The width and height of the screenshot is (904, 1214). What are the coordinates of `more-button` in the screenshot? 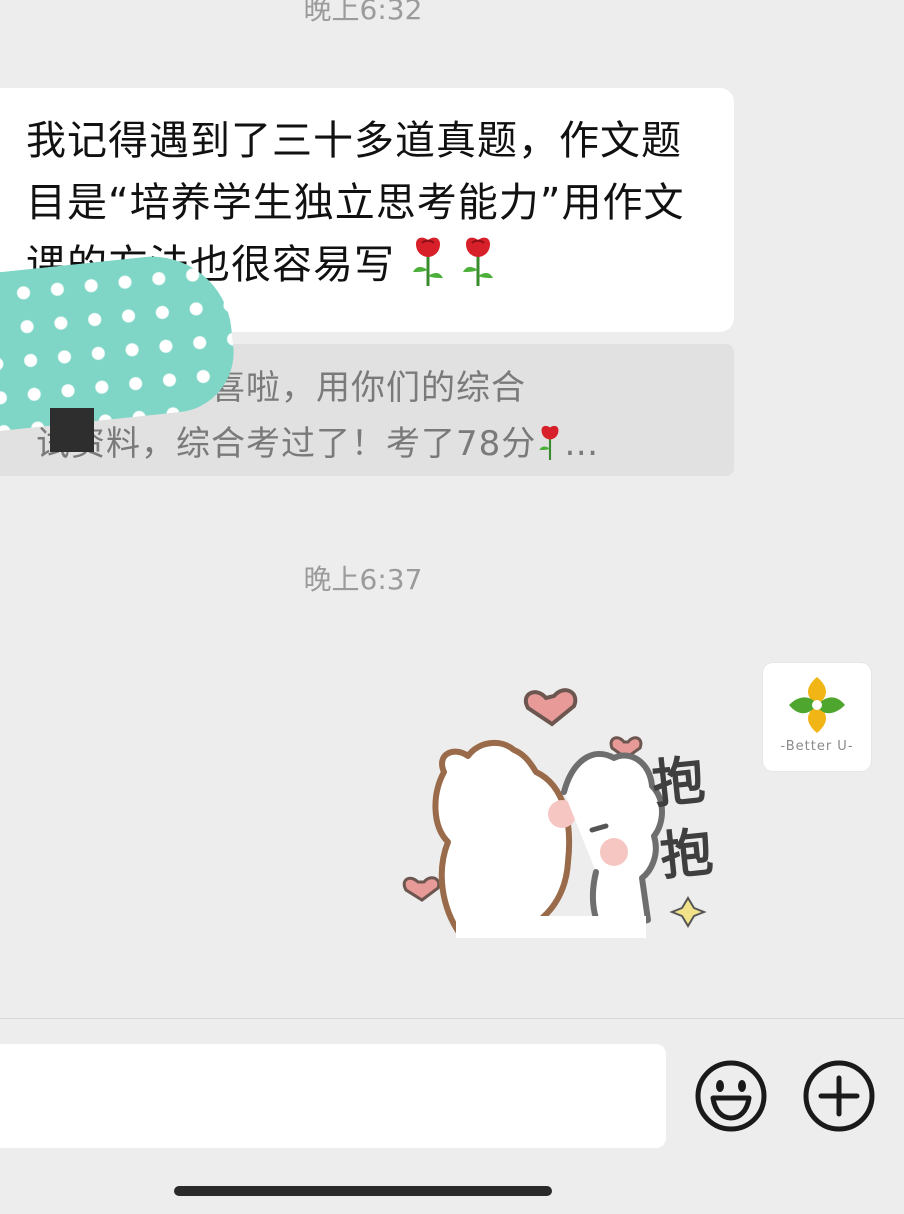 It's located at (839, 1096).